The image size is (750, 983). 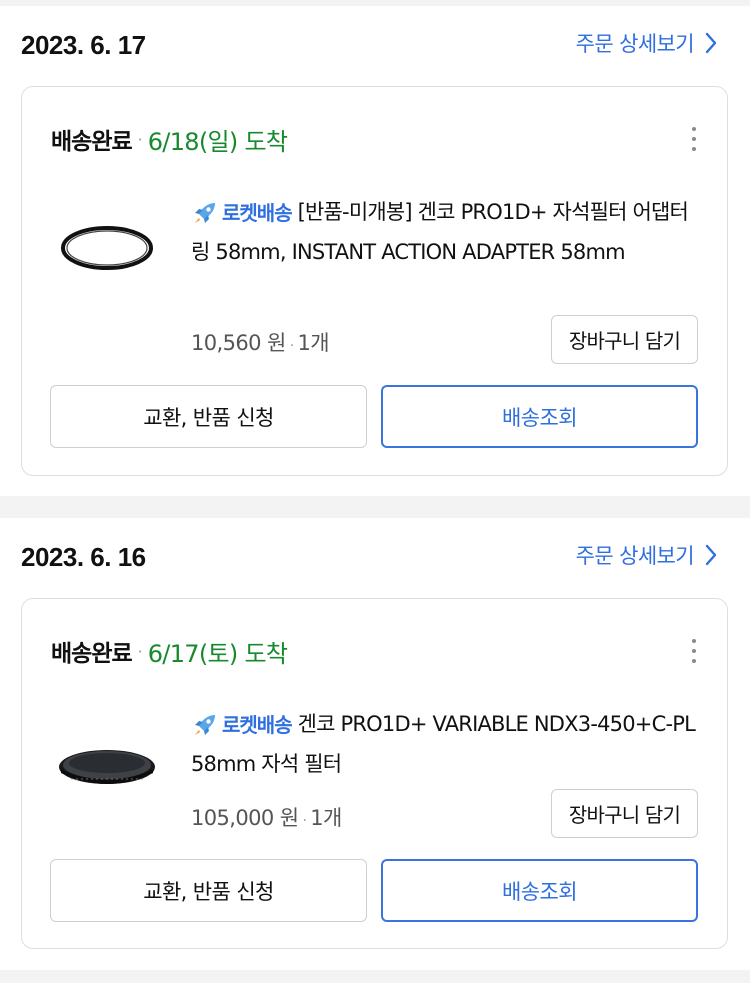 What do you see at coordinates (83, 45) in the screenshot?
I see `order-date: 2023. 6. 17` at bounding box center [83, 45].